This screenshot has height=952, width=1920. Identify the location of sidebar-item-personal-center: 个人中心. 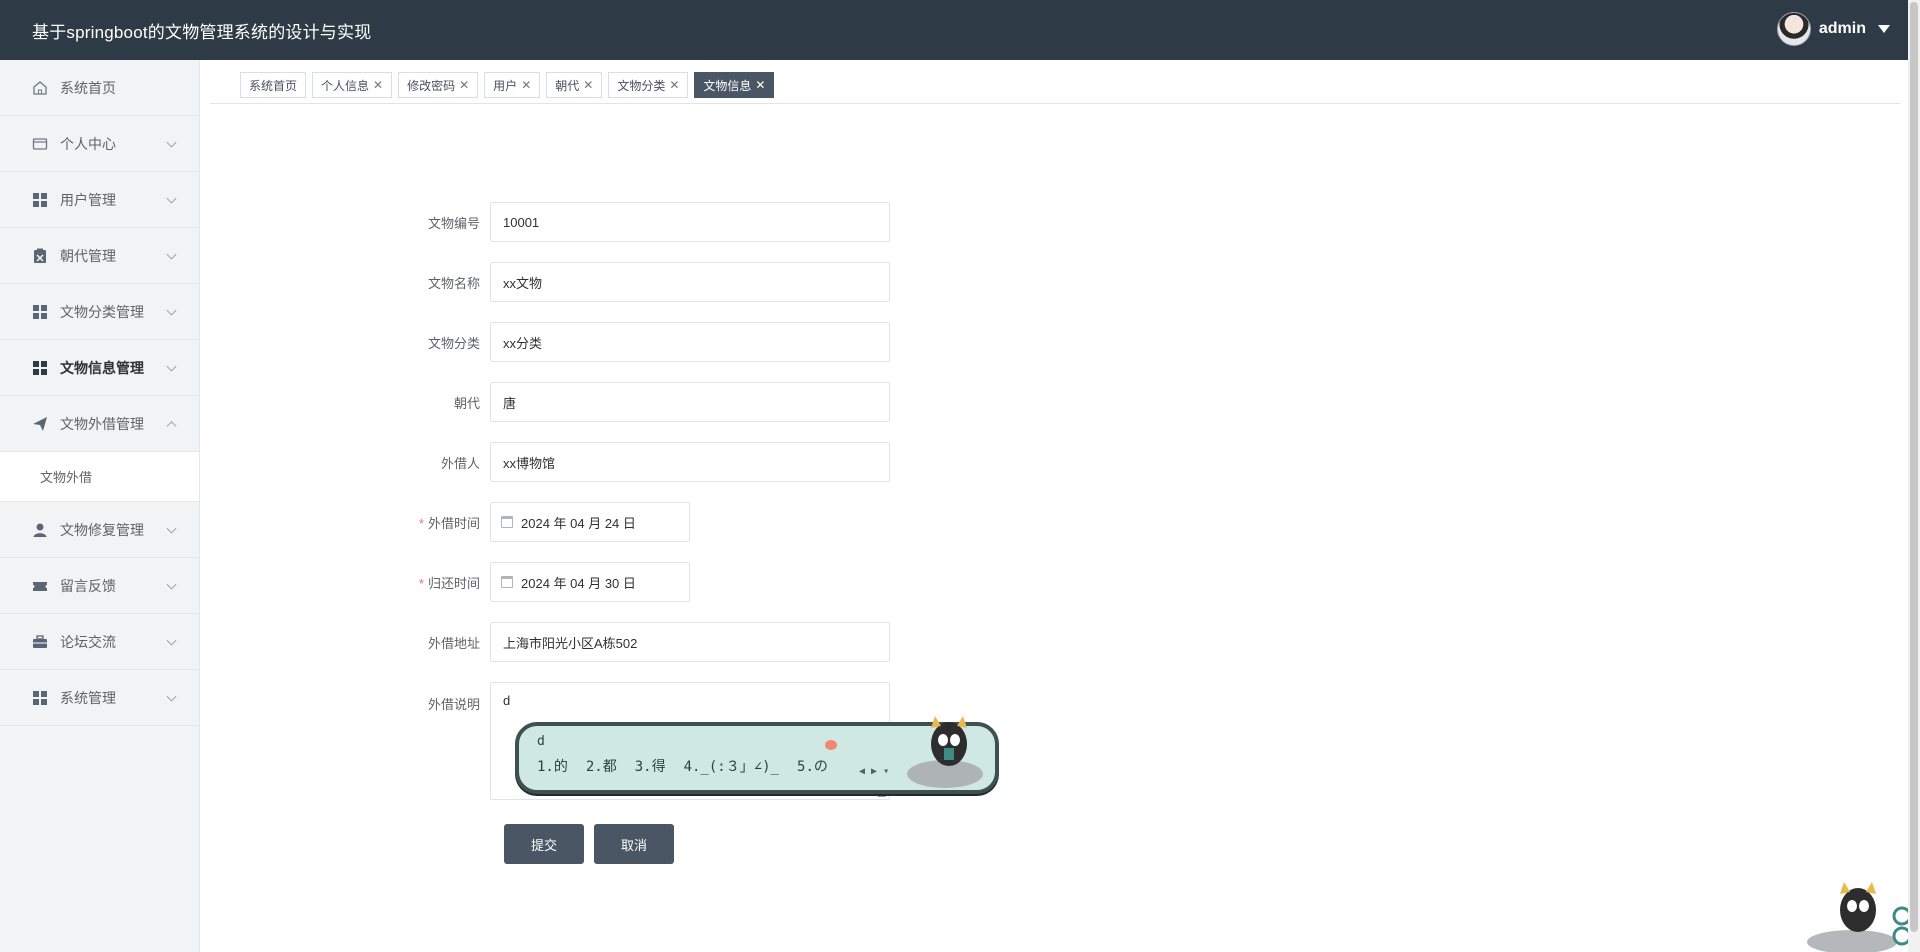
(99, 144).